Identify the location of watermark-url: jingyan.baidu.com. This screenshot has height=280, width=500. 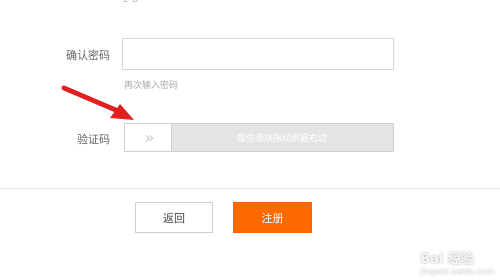
(457, 271).